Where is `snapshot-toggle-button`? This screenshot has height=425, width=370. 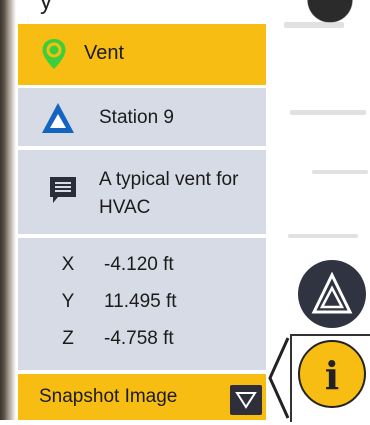 snapshot-toggle-button is located at coordinates (246, 400).